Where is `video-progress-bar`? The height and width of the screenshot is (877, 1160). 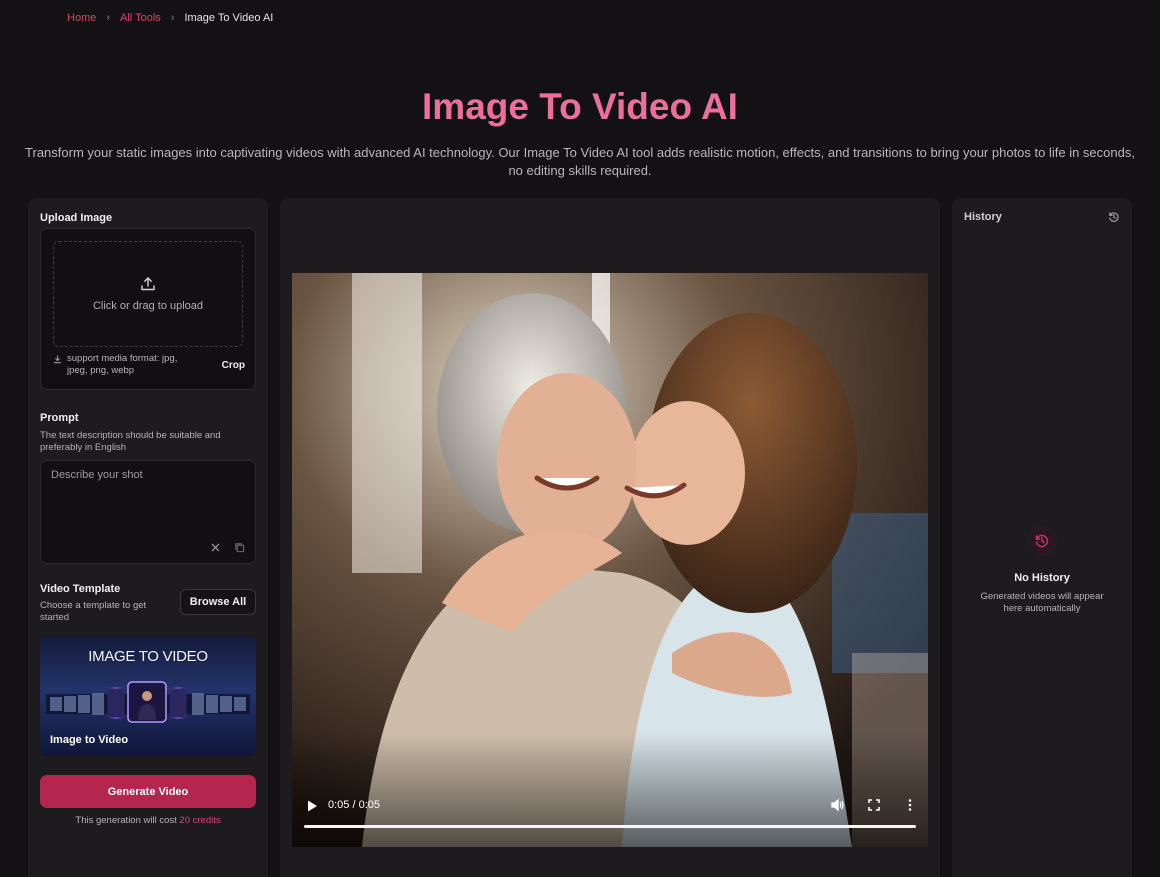 video-progress-bar is located at coordinates (610, 826).